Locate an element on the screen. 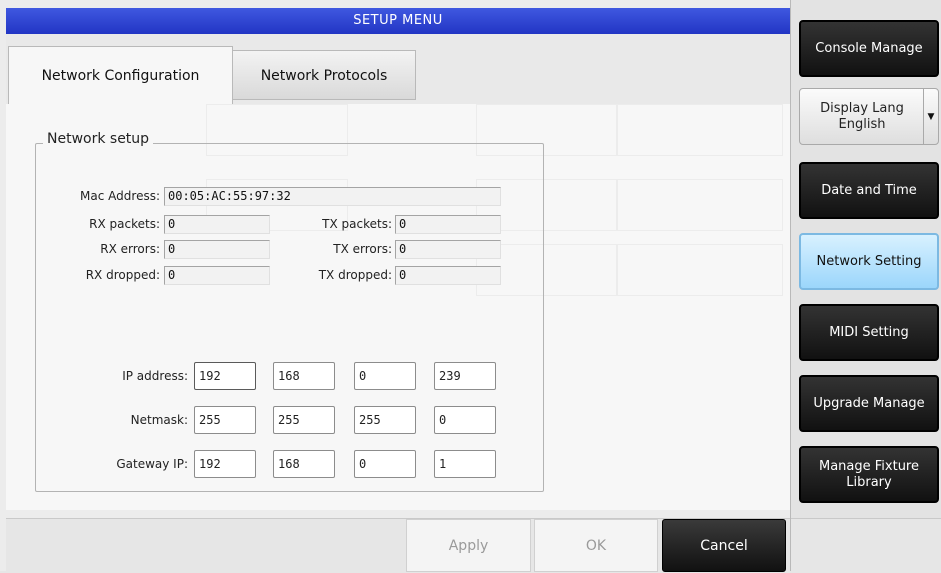  tx-packets-field: 0 is located at coordinates (448, 224).